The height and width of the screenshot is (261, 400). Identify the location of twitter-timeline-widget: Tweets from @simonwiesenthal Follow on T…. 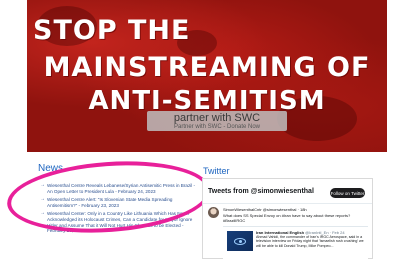
(287, 219).